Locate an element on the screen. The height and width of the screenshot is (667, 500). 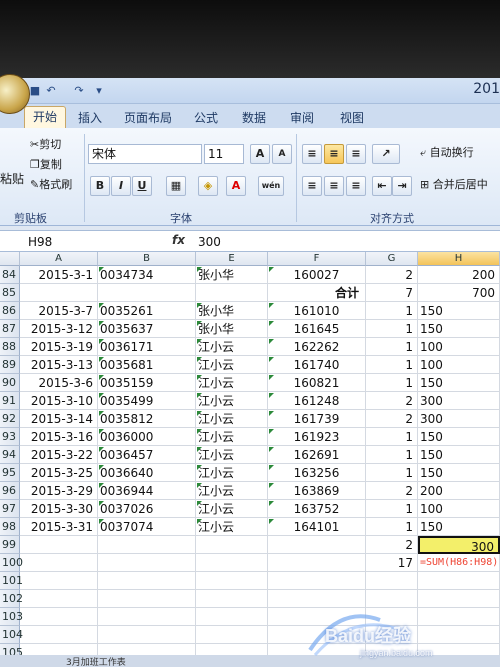
cell-h: 700 is located at coordinates (459, 293).